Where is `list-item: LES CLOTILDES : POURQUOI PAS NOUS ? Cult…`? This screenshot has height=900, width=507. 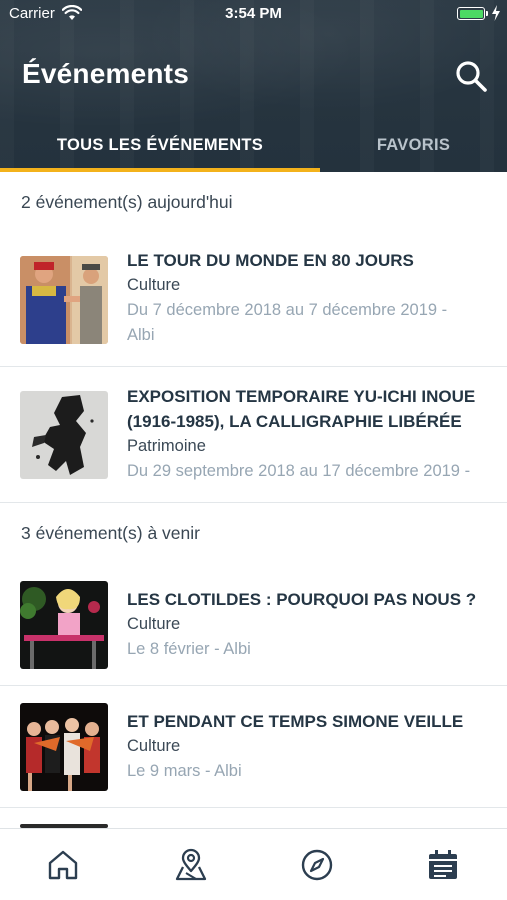
list-item: LES CLOTILDES : POURQUOI PAS NOUS ? Cult… is located at coordinates (253, 623).